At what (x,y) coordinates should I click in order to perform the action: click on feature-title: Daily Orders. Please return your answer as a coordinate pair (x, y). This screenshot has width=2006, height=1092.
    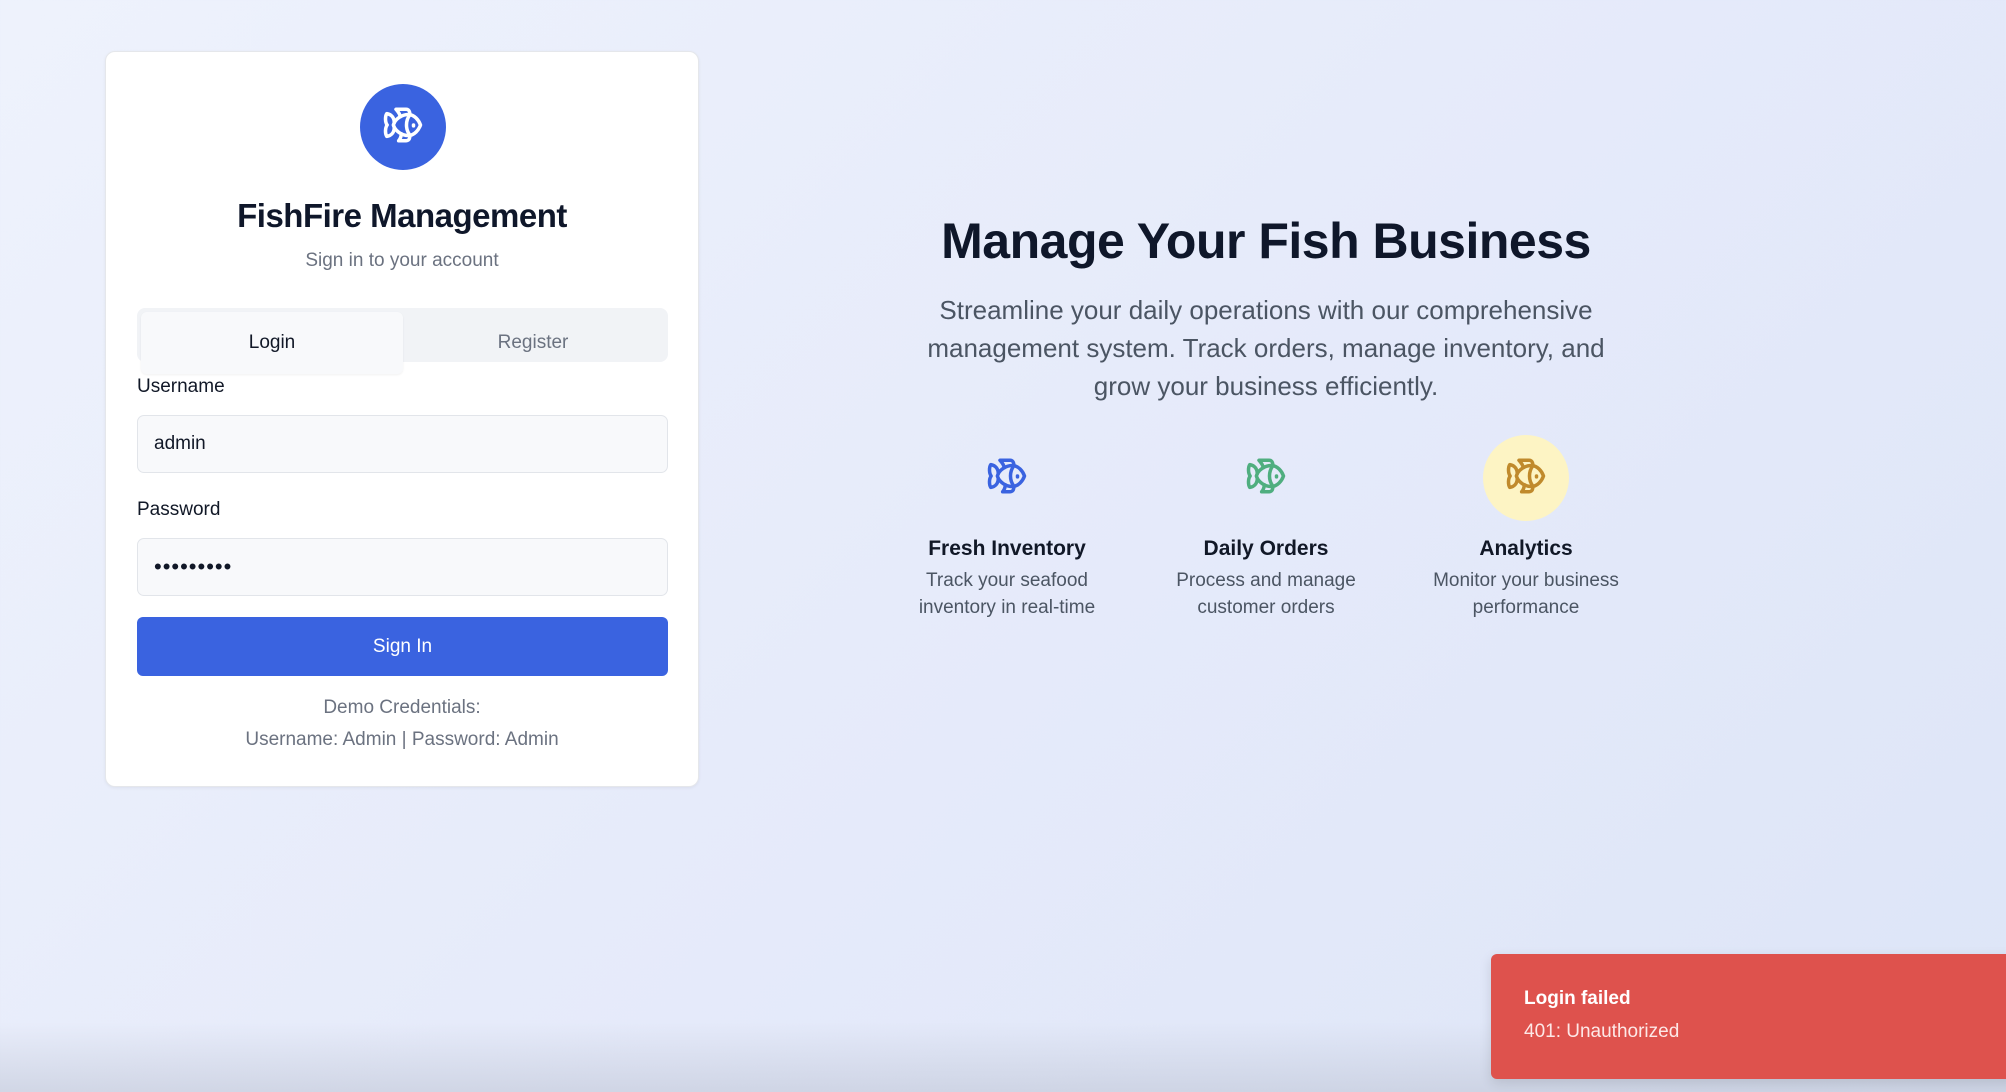
    Looking at the image, I should click on (1266, 548).